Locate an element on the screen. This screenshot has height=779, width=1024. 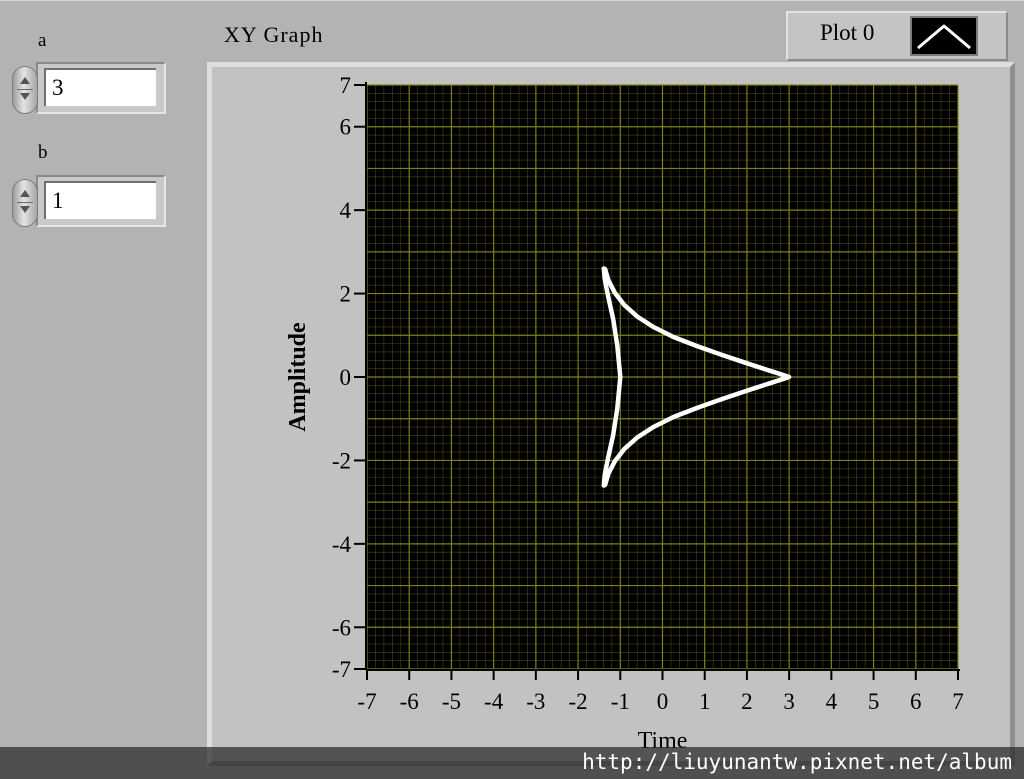
x-tick-label: 2 is located at coordinates (747, 701).